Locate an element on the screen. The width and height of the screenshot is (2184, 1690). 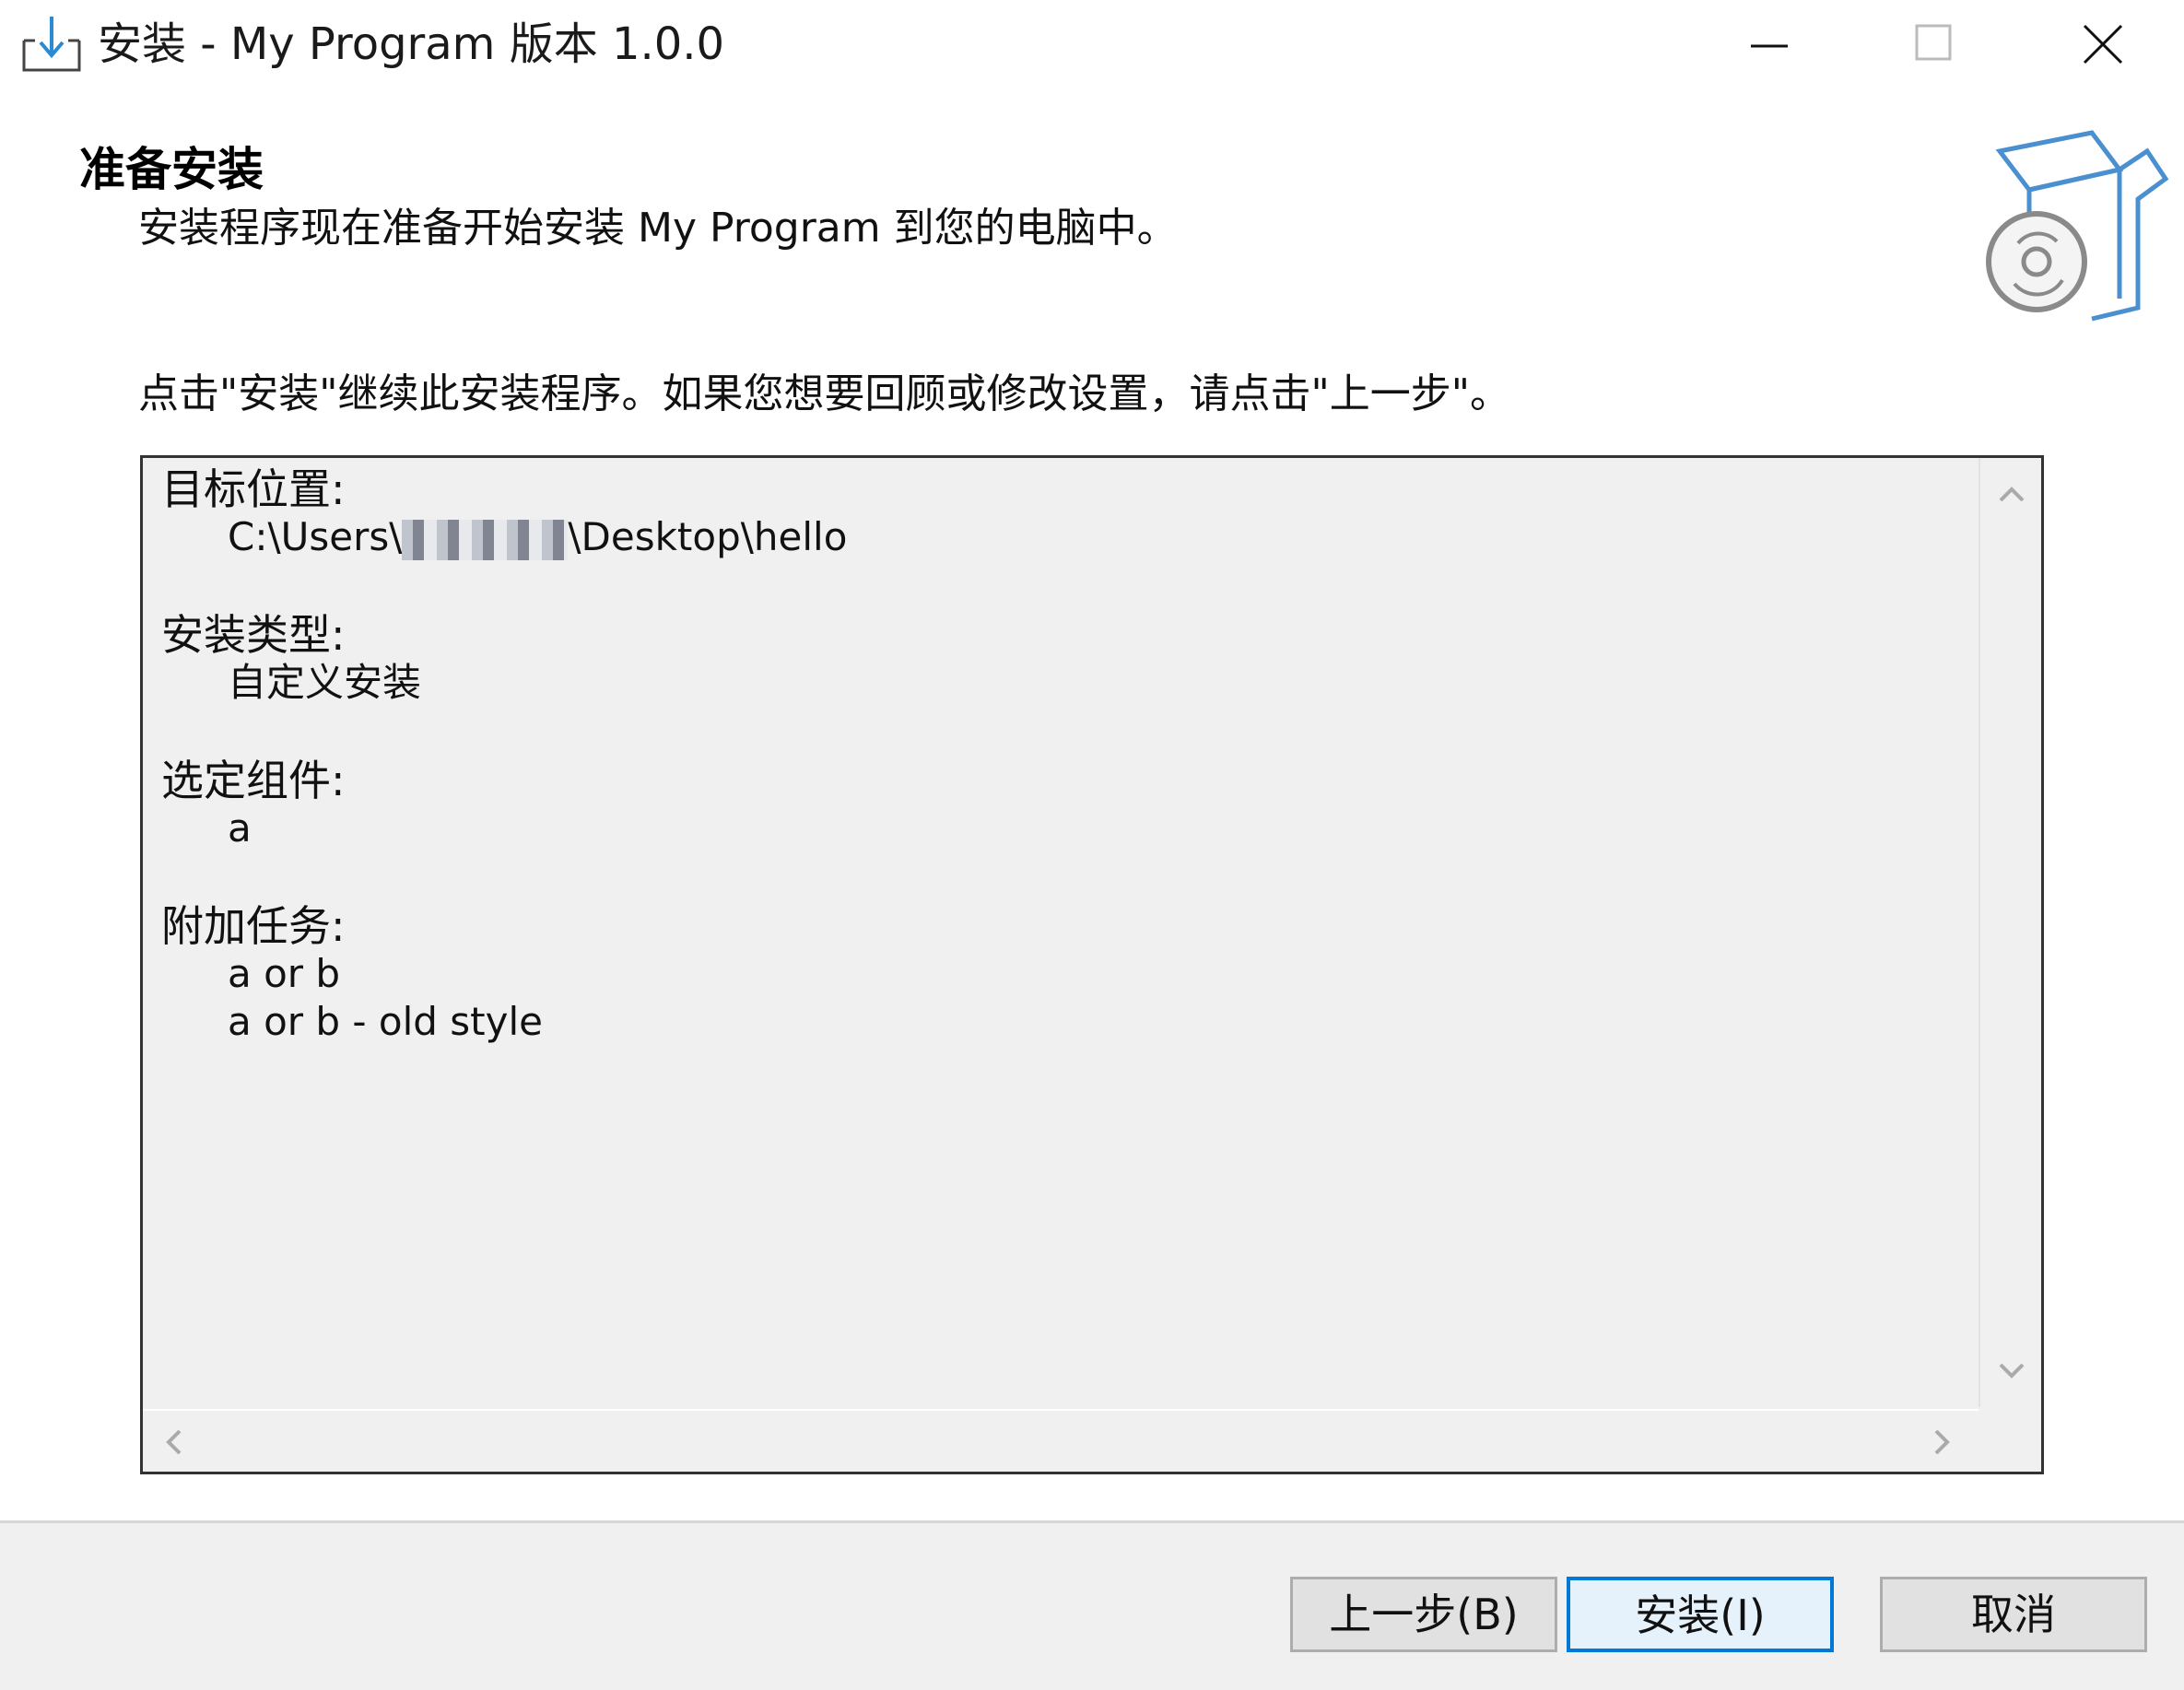
close-button is located at coordinates (2103, 46).